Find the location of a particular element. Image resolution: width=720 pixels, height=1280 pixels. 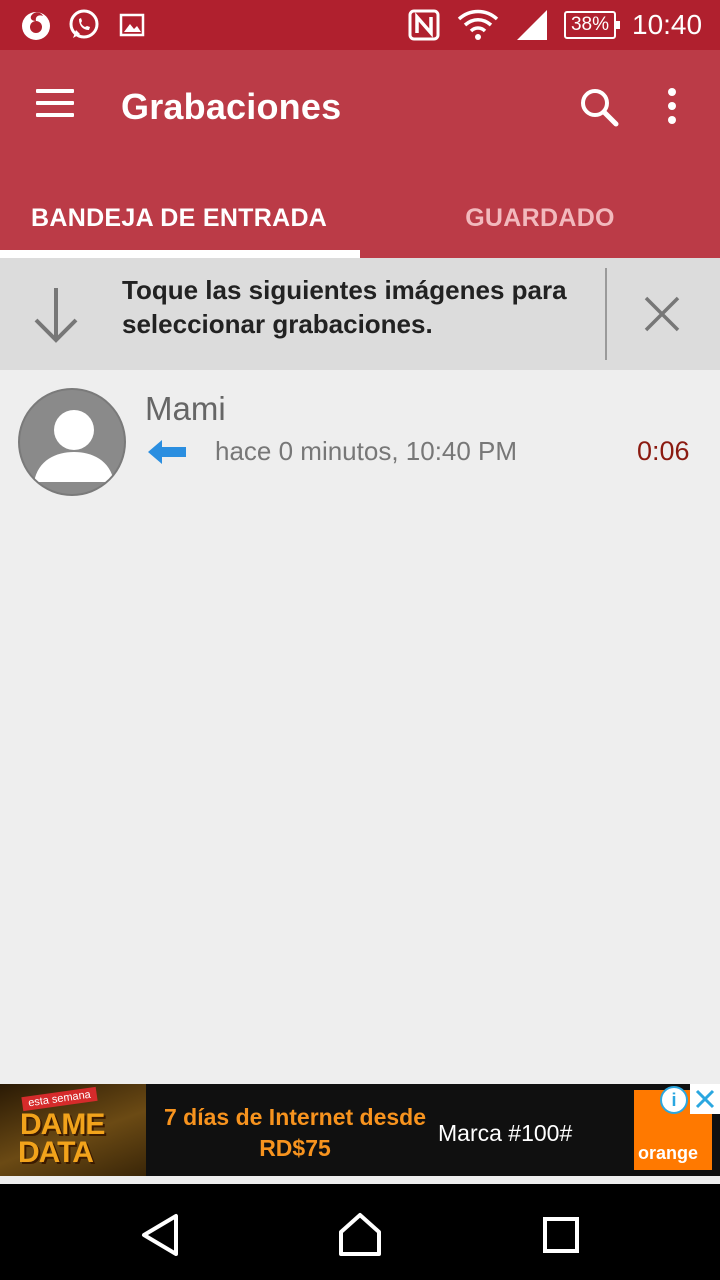

more-vert-icon is located at coordinates (672, 106).